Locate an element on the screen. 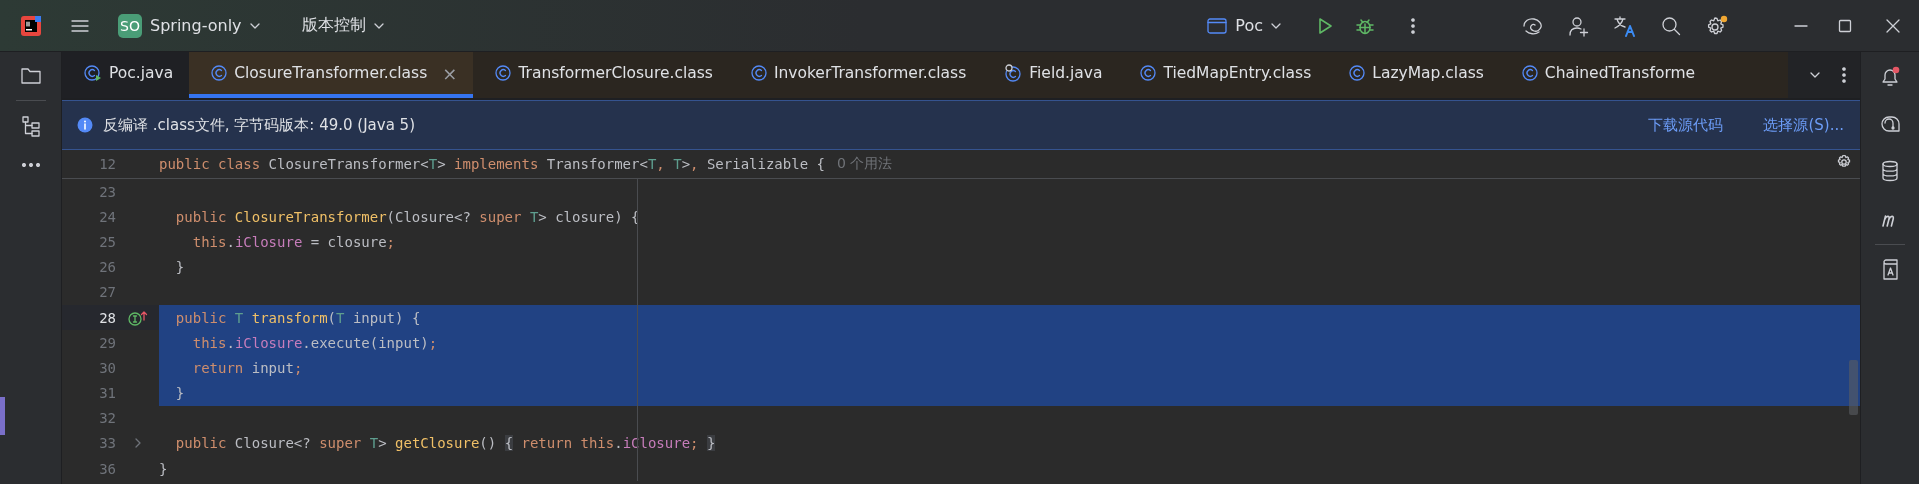  app-logo-icon is located at coordinates (31, 25).